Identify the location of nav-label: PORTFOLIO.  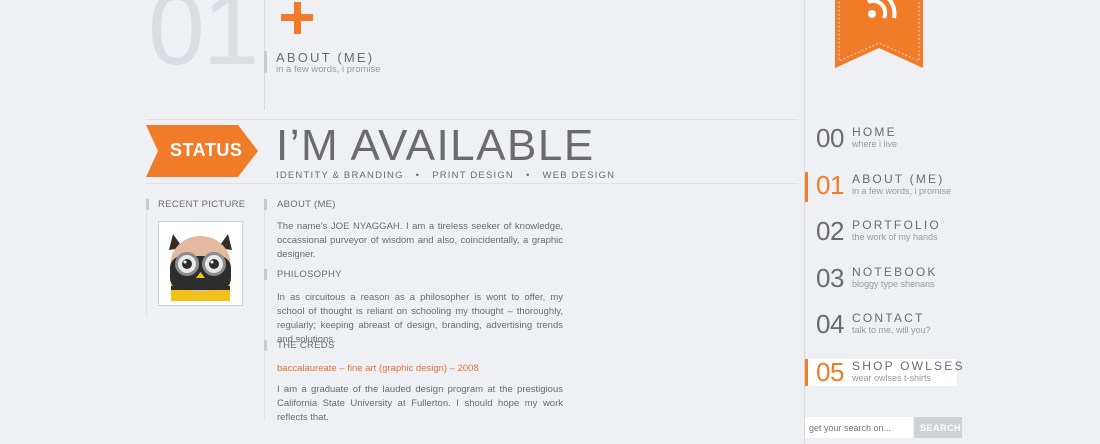
(896, 225).